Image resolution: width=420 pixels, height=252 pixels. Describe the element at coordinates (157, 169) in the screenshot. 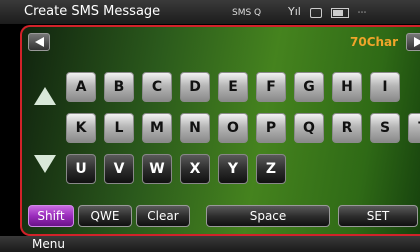

I see `key-w: W` at that location.